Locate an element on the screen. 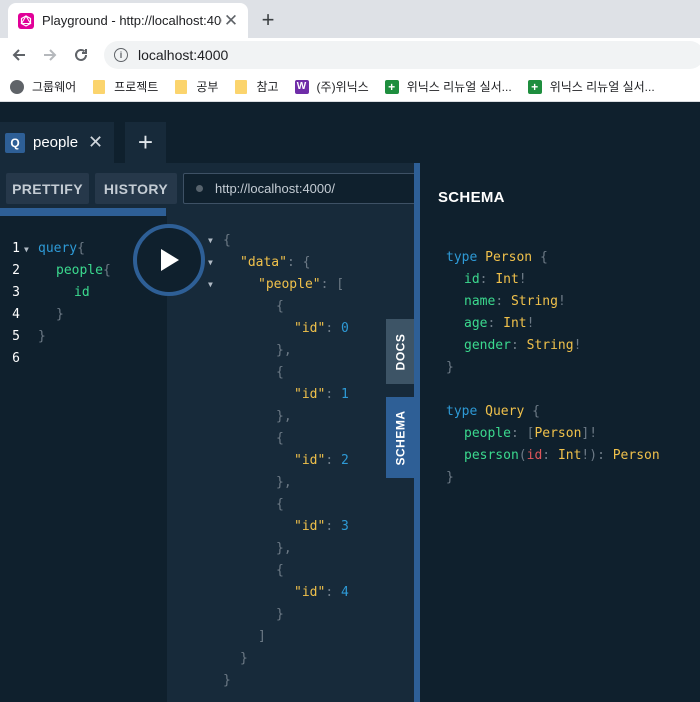 The image size is (700, 702). line-number: 3 is located at coordinates (16, 292).